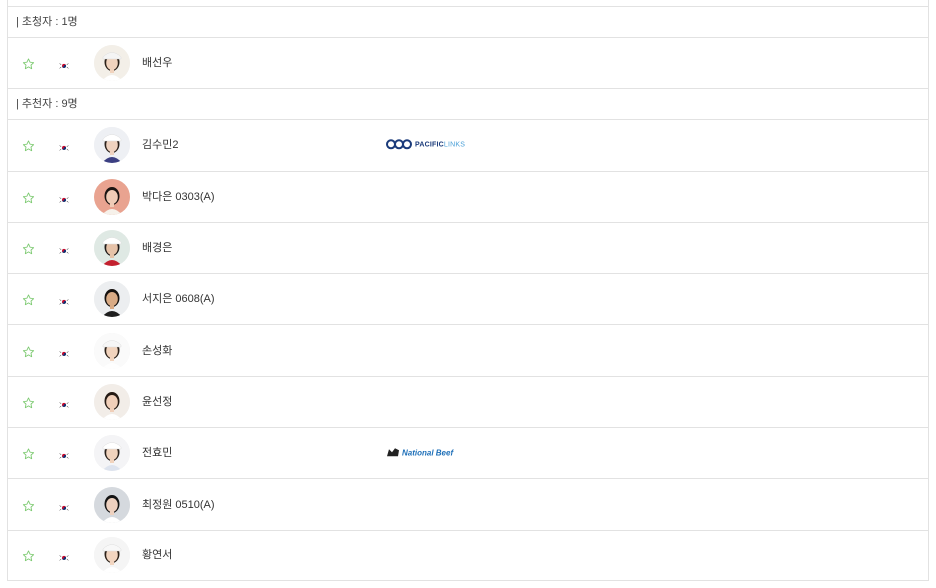 The image size is (936, 588). What do you see at coordinates (468, 503) in the screenshot?
I see `player-row: 최정원 0510(A)` at bounding box center [468, 503].